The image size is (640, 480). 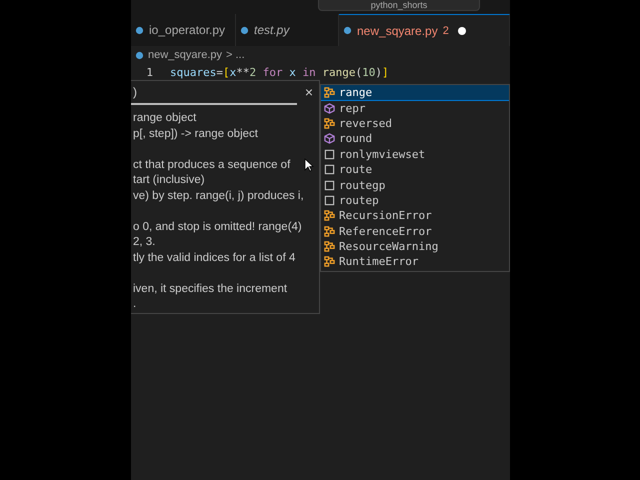 I want to click on suggestion-item: RecursionError, so click(x=415, y=216).